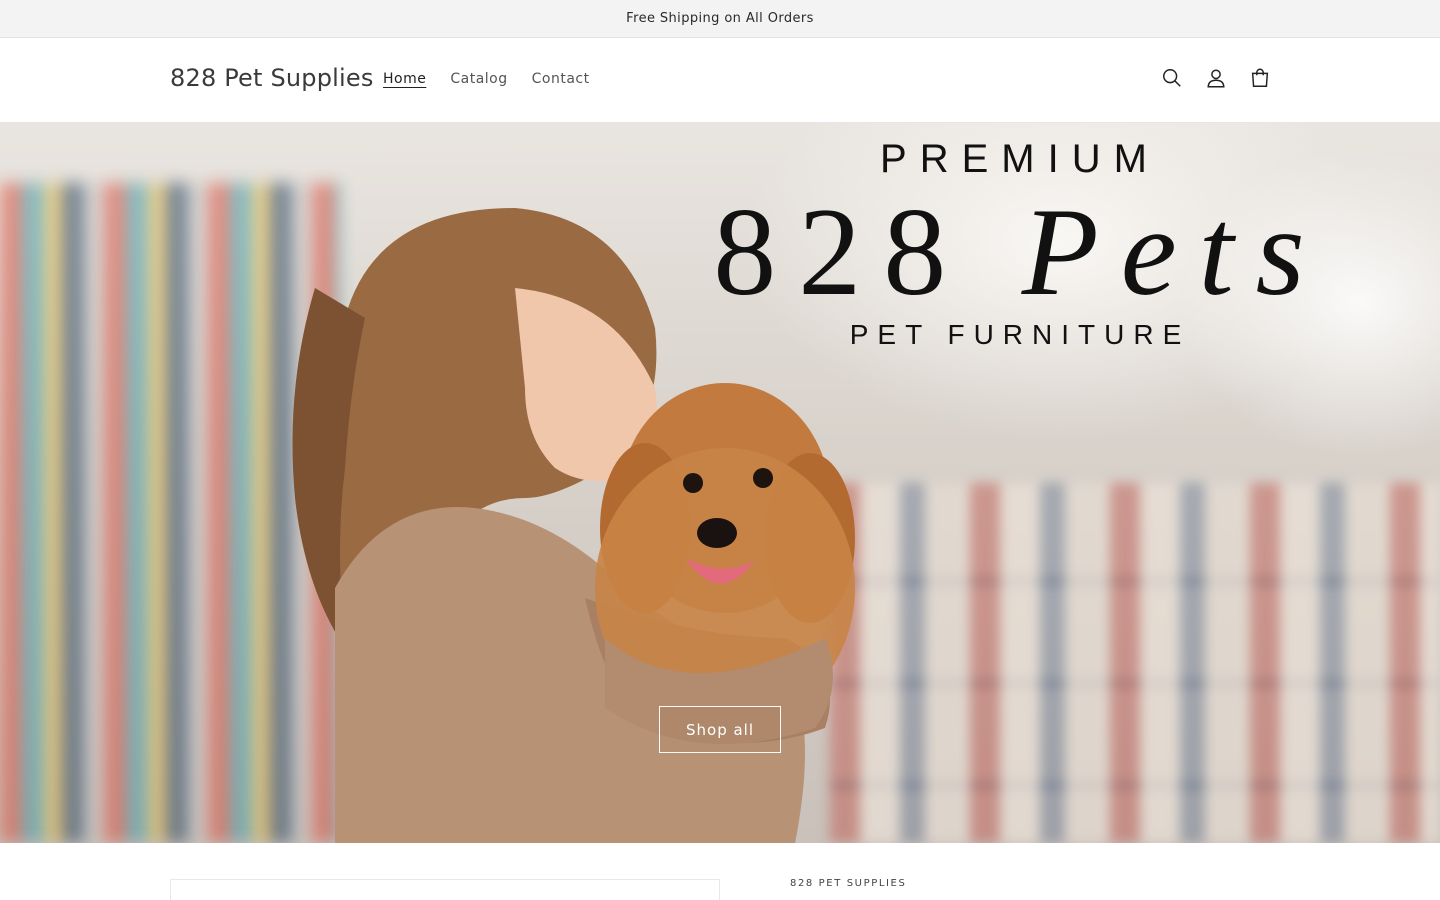  I want to click on store-logo: 828 Pet Supplies, so click(272, 78).